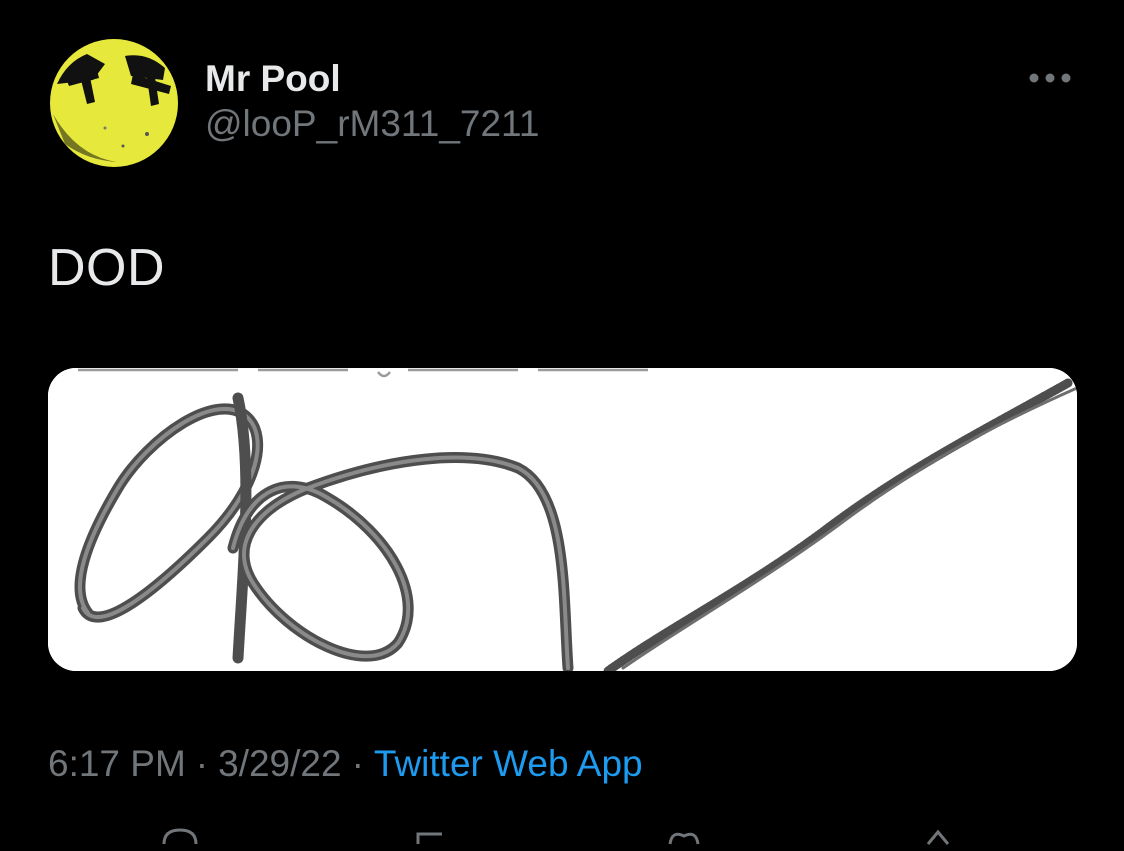 Image resolution: width=1124 pixels, height=851 pixels. I want to click on author-avatar, so click(114, 101).